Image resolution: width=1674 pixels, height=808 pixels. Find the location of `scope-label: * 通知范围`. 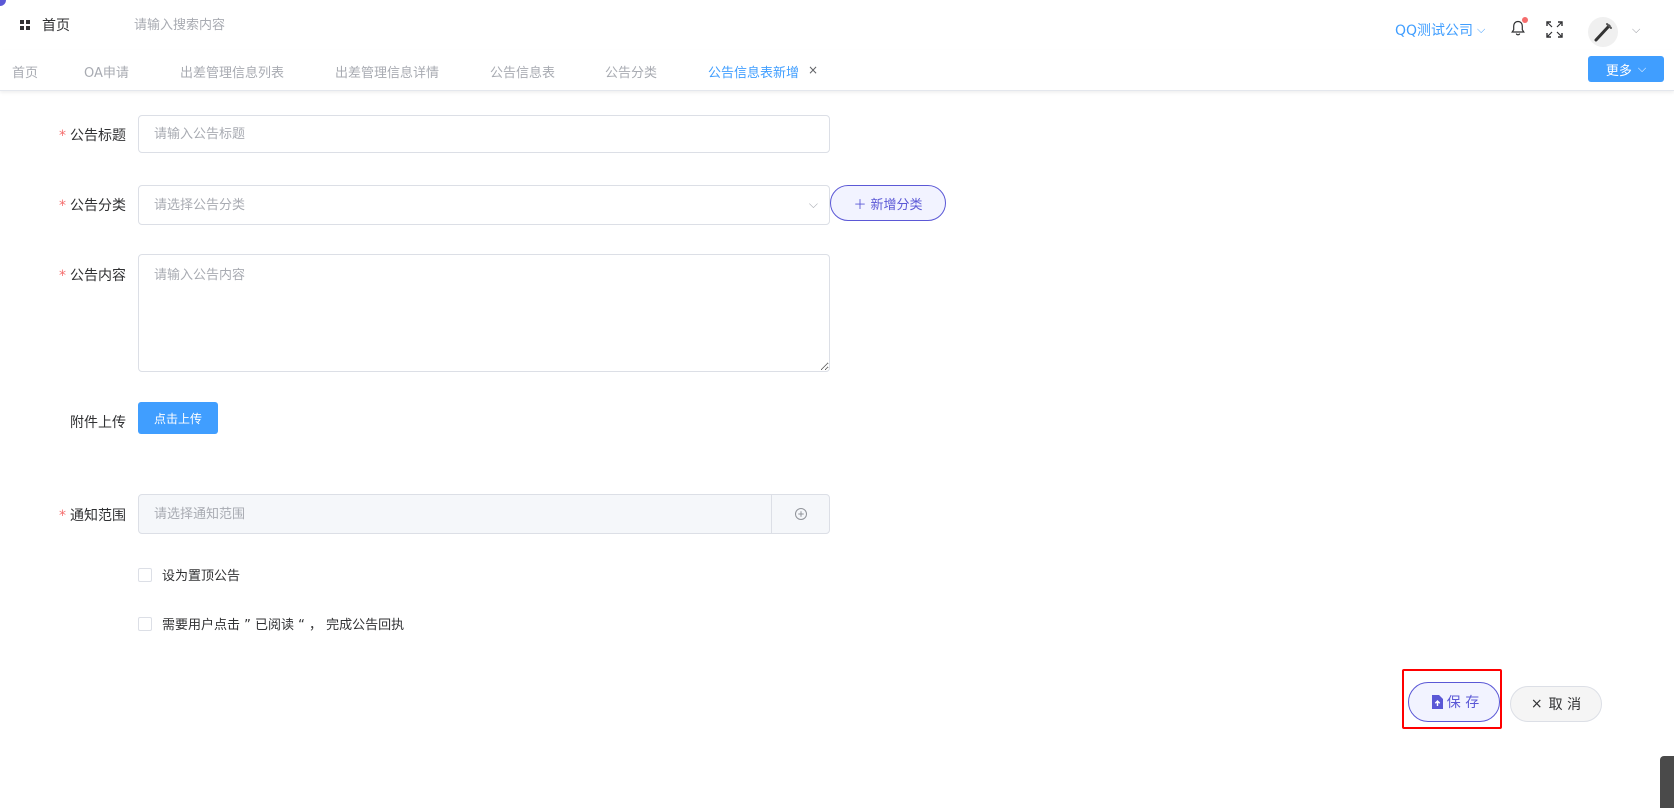

scope-label: * 通知范围 is located at coordinates (92, 516).